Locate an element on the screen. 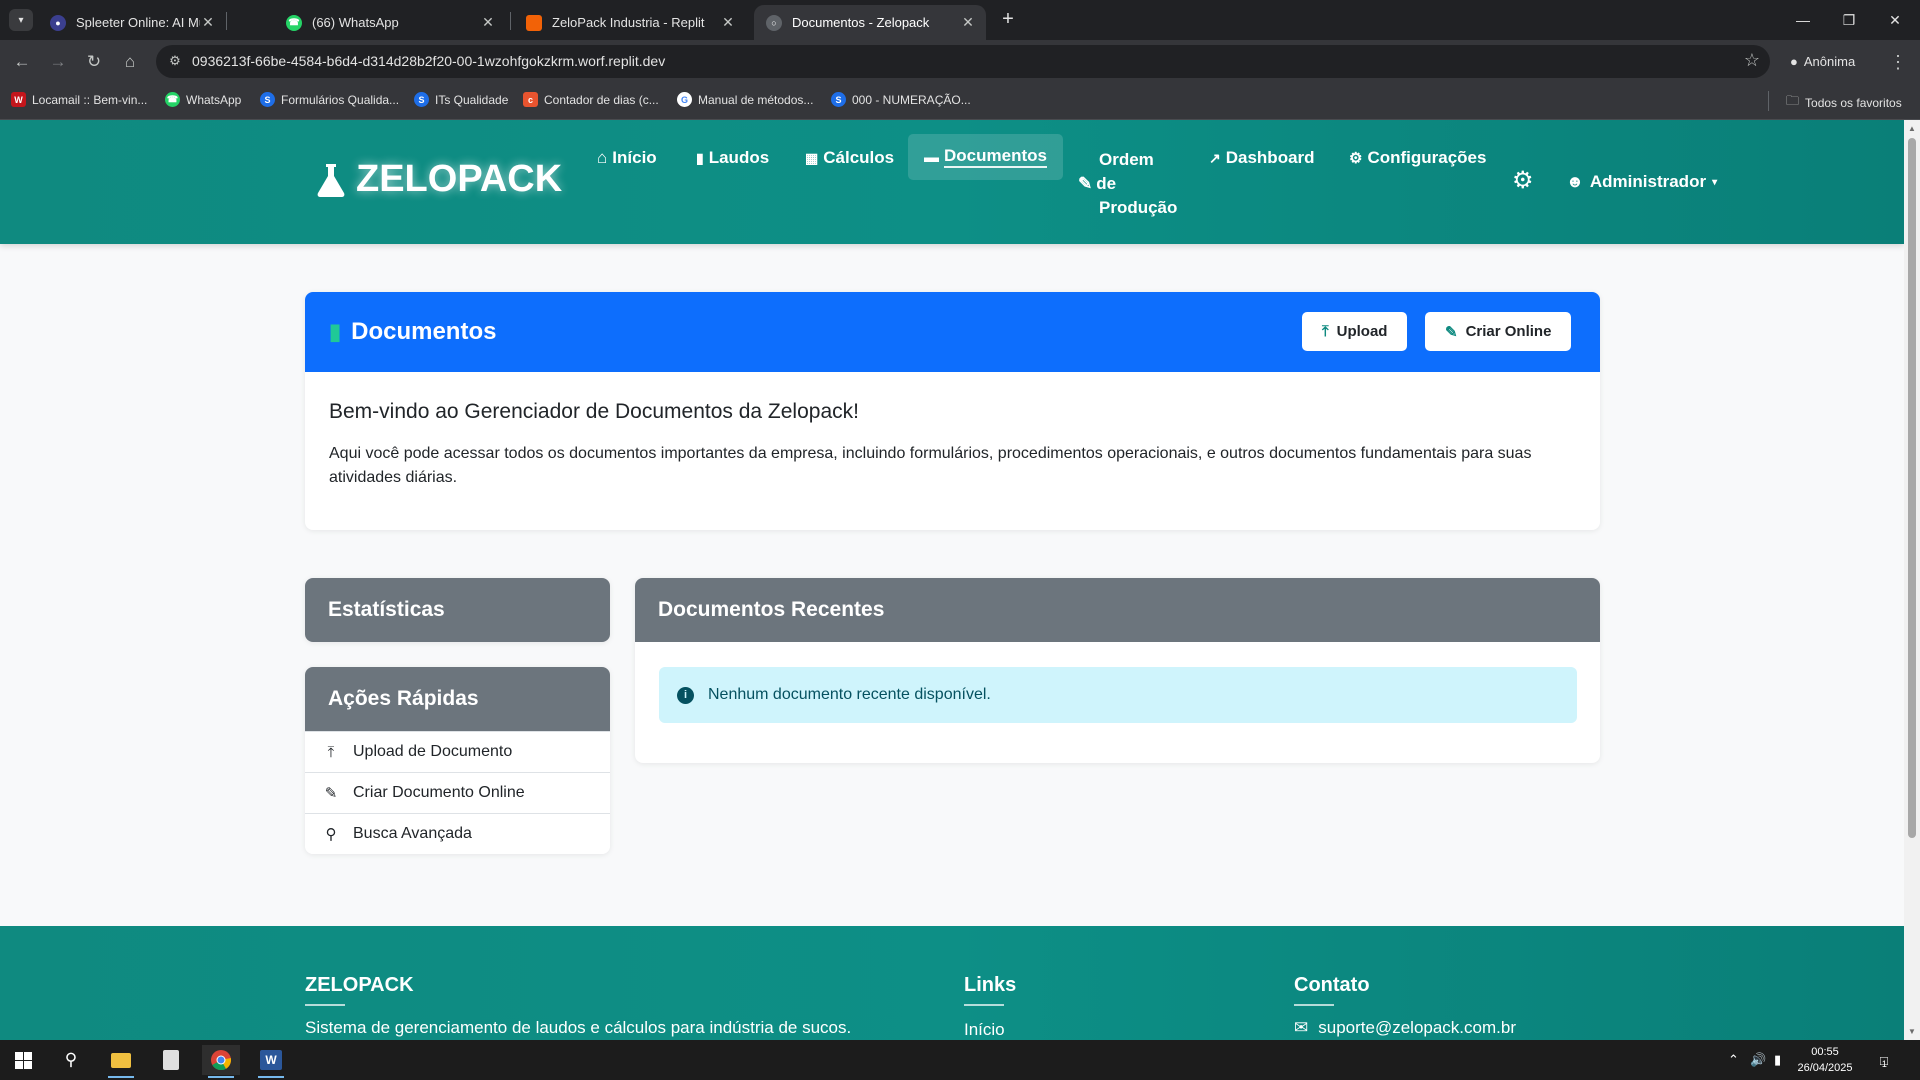 The height and width of the screenshot is (1080, 1920). bookmark-item: S ITs Qualidade is located at coordinates (461, 99).